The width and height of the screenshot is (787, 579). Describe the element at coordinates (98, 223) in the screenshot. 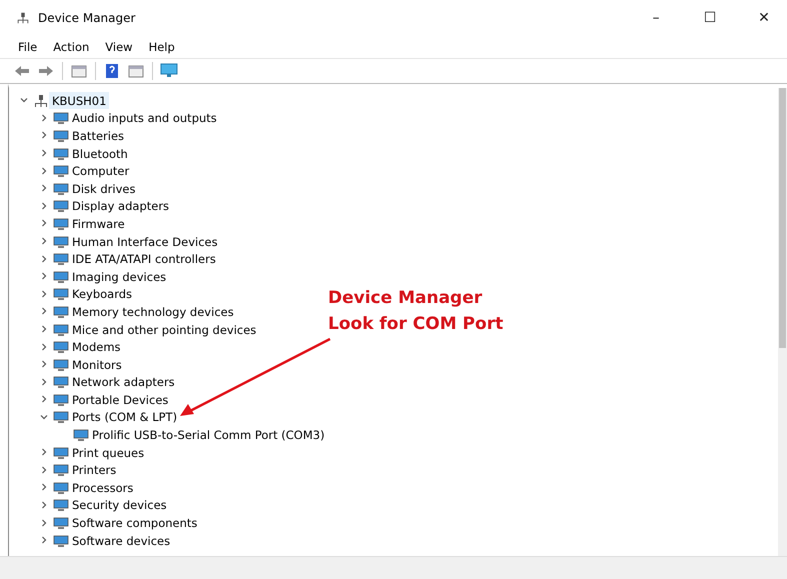

I see `tree-item: Firmware` at that location.